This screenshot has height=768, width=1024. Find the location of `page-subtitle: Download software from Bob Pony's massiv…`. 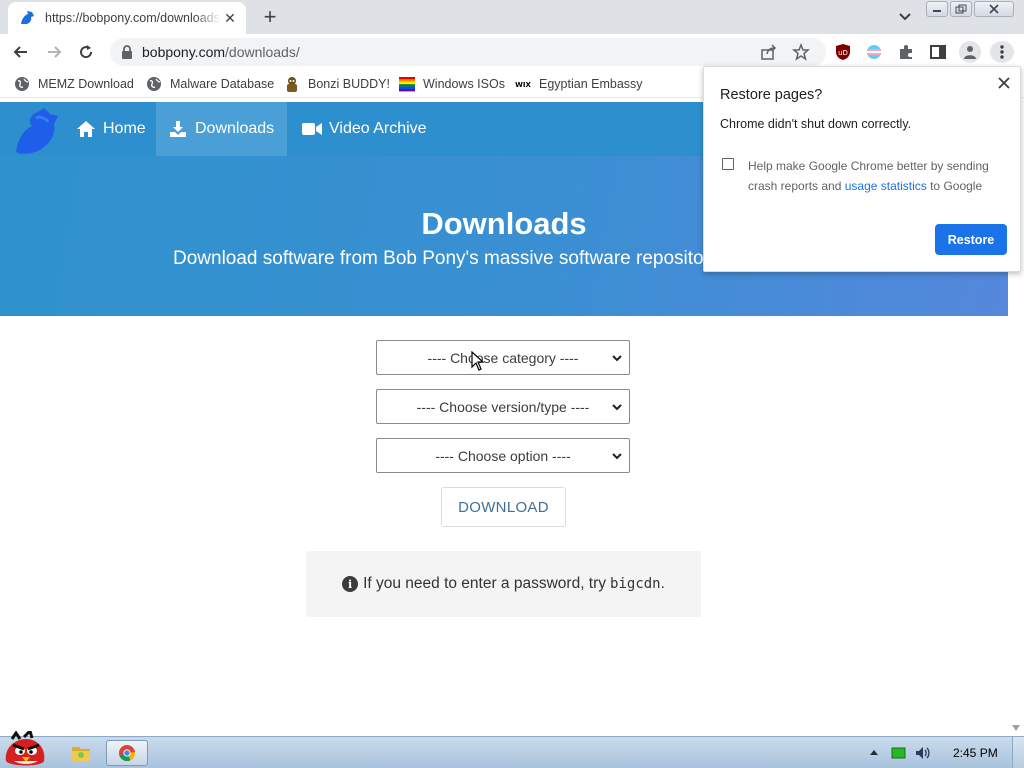

page-subtitle: Download software from Bob Pony's massiv… is located at coordinates (448, 258).